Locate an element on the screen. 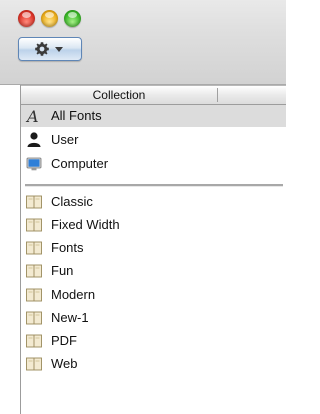  user-icon is located at coordinates (34, 139).